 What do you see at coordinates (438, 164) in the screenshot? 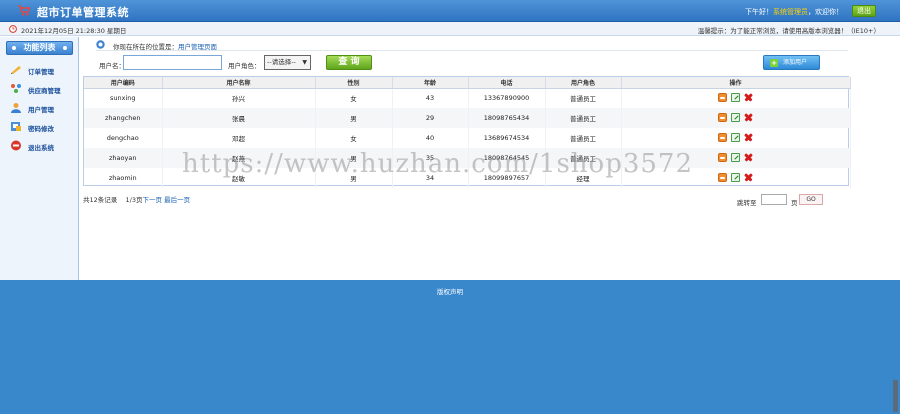
I see `watermark-text: https://www.huzhan.com/1shop3572` at bounding box center [438, 164].